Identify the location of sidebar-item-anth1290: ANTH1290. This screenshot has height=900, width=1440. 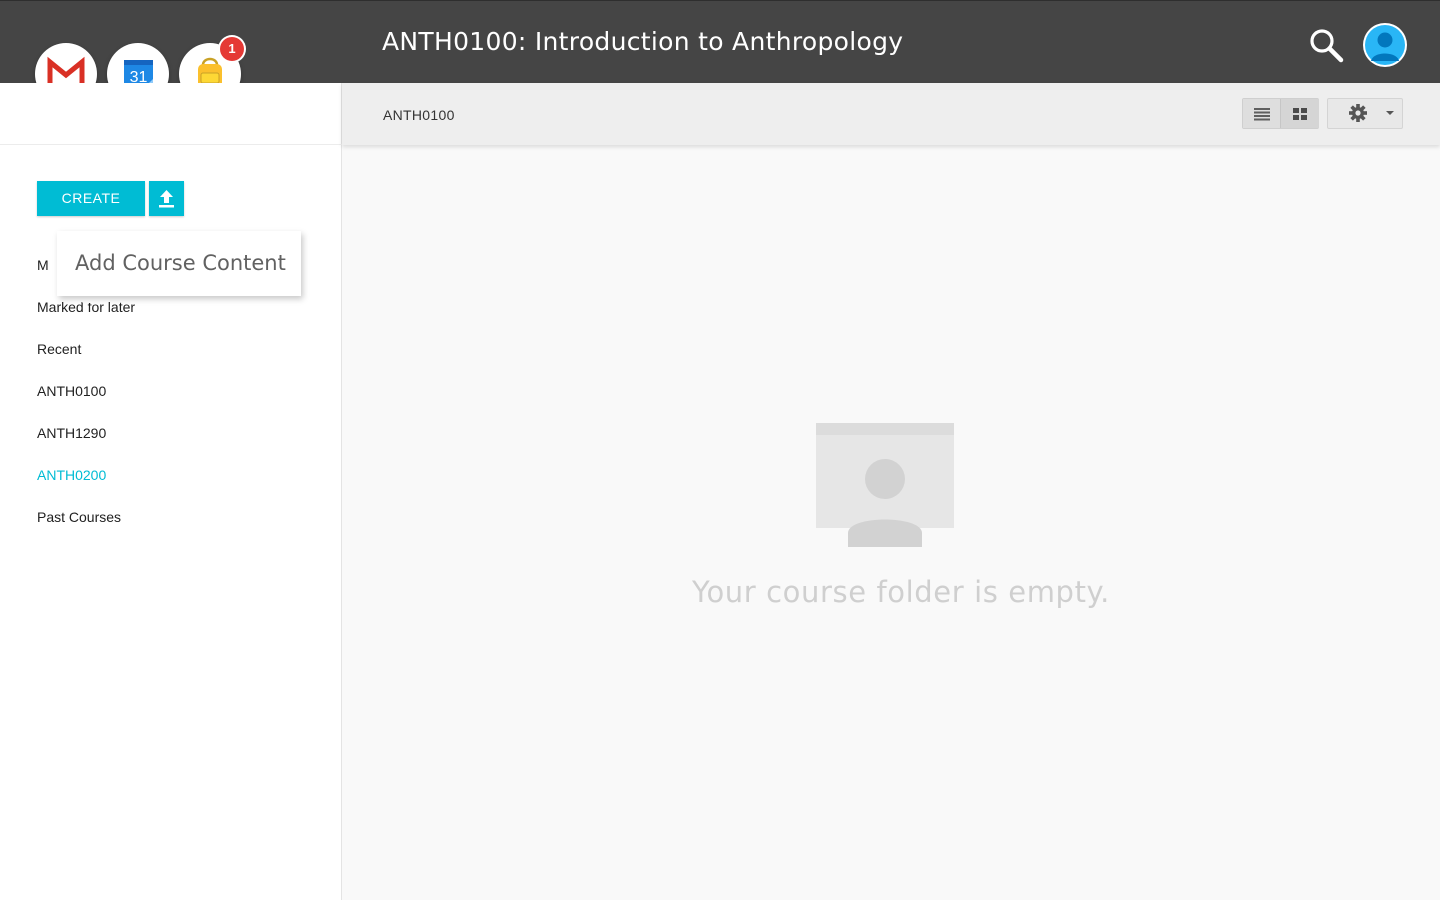
(71, 433).